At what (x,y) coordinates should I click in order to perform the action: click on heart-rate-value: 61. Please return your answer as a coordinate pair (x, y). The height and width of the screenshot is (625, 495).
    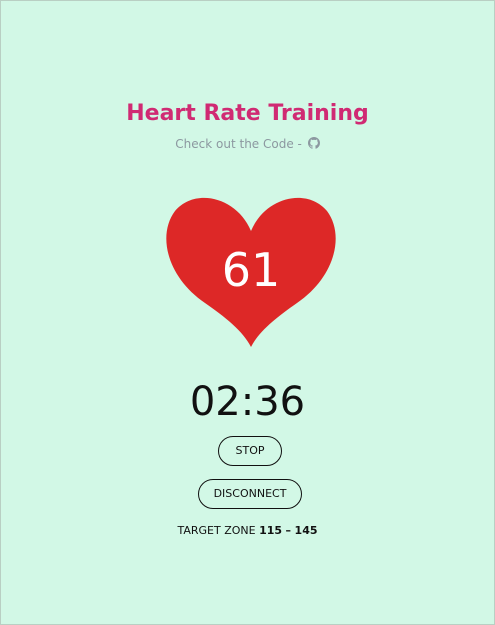
    Looking at the image, I should click on (251, 270).